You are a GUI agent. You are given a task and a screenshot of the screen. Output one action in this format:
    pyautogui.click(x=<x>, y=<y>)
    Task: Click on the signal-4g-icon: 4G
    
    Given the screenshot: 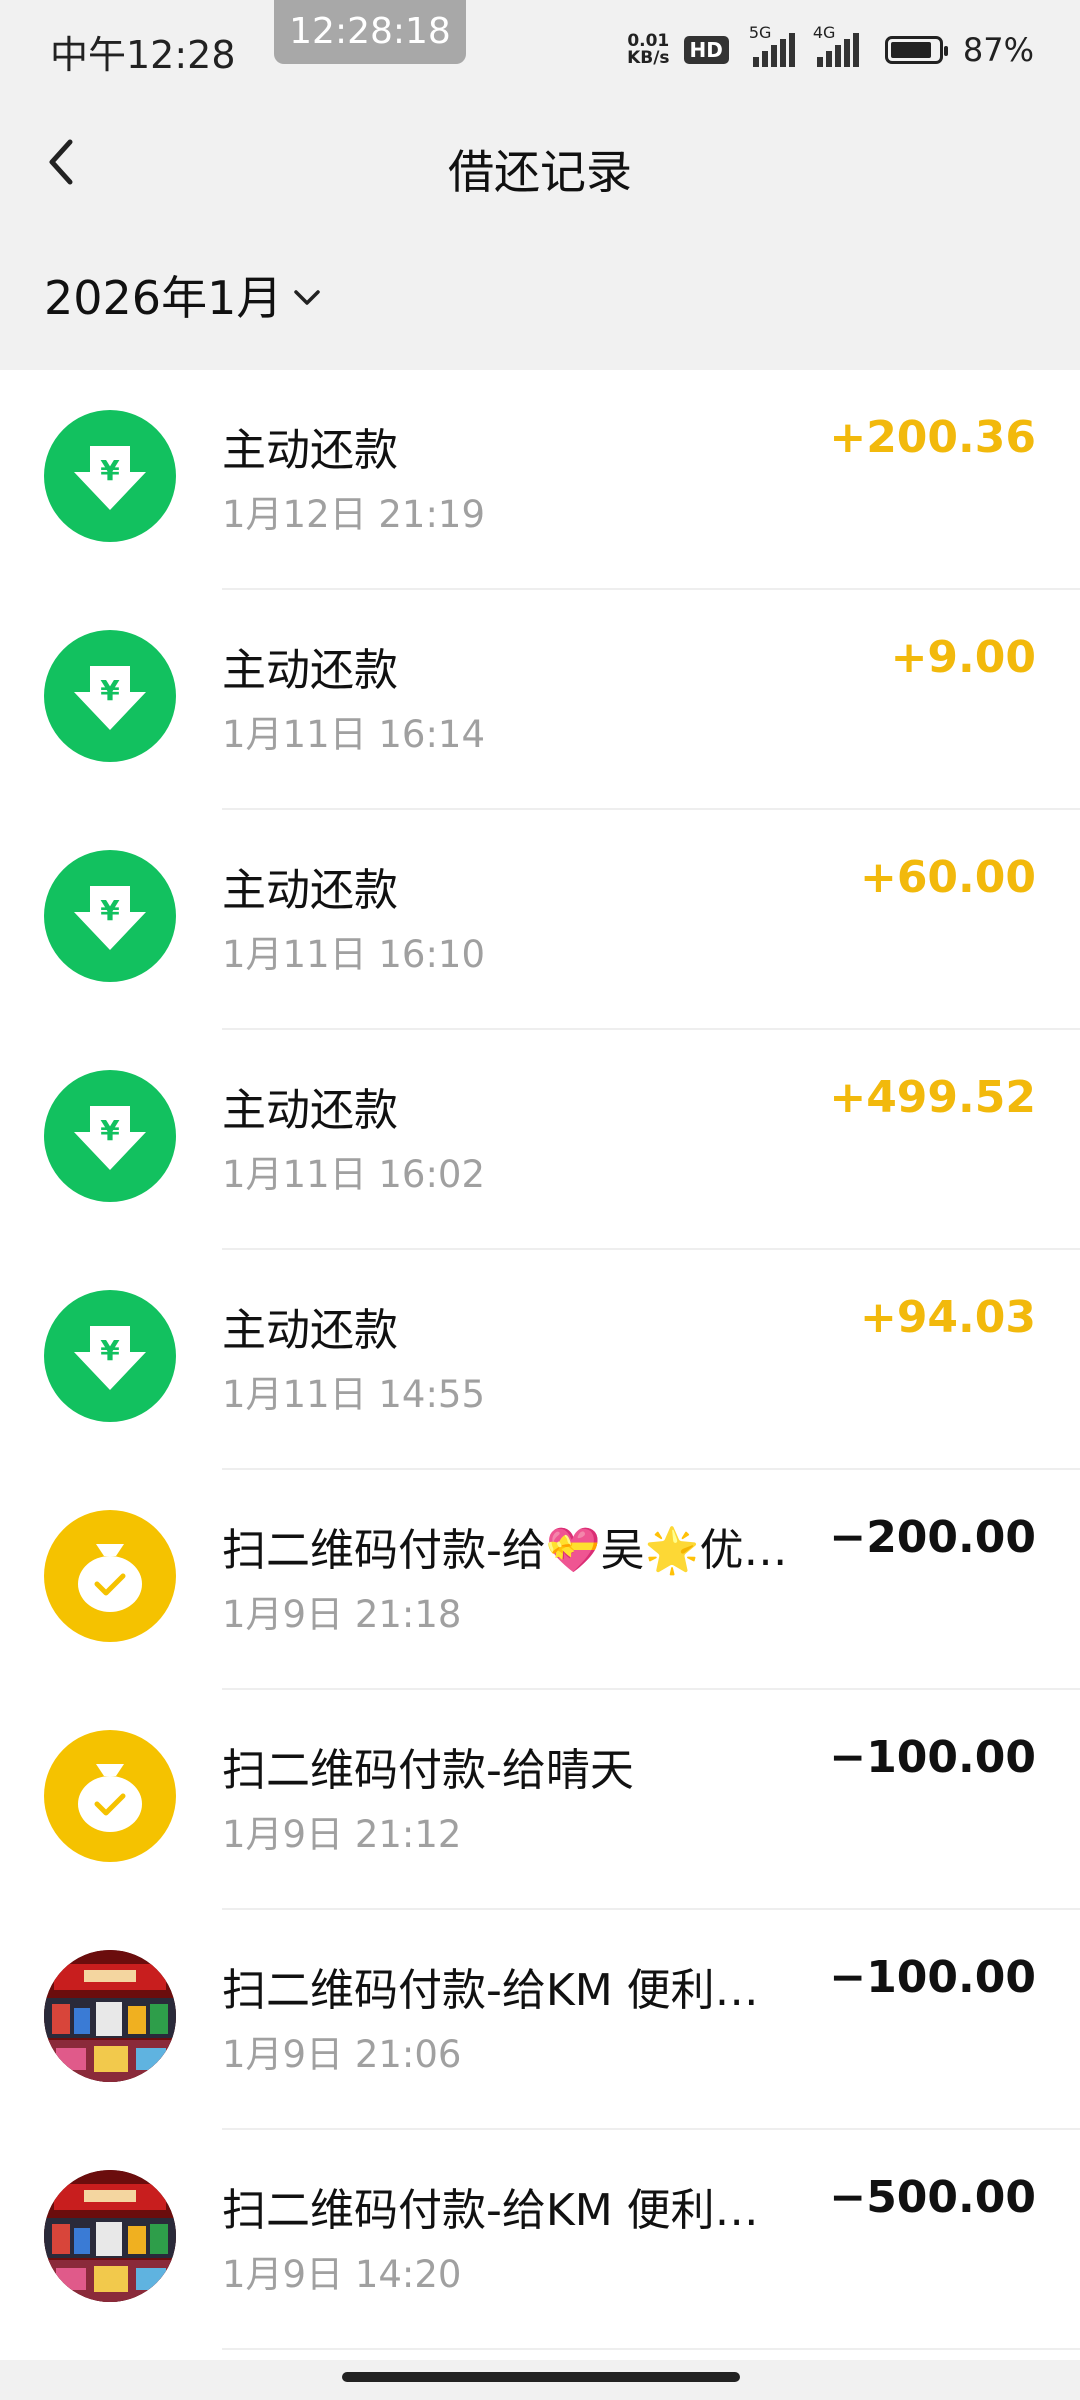 What is the action you would take?
    pyautogui.click(x=836, y=45)
    